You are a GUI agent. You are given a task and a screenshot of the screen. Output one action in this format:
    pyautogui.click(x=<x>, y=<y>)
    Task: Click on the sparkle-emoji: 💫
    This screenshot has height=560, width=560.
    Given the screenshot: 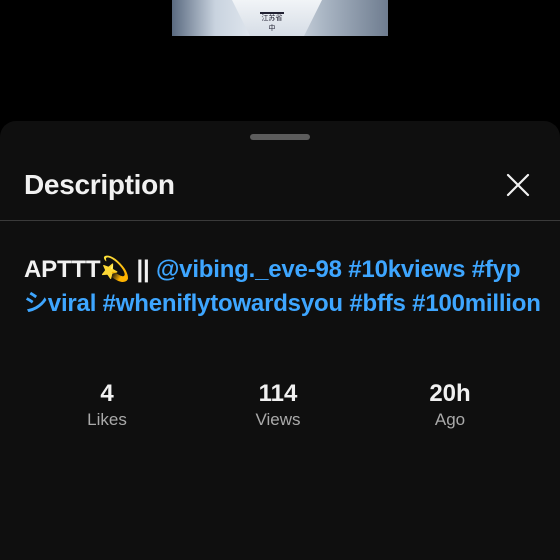 What is the action you would take?
    pyautogui.click(x=115, y=269)
    